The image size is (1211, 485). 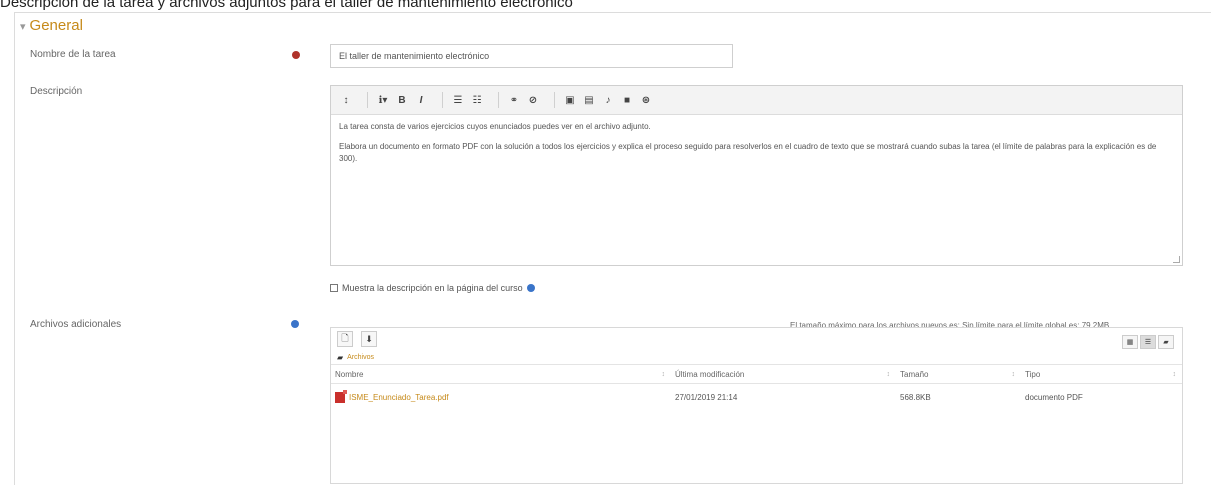 What do you see at coordinates (369, 339) in the screenshot?
I see `download-all-icon: ⬇` at bounding box center [369, 339].